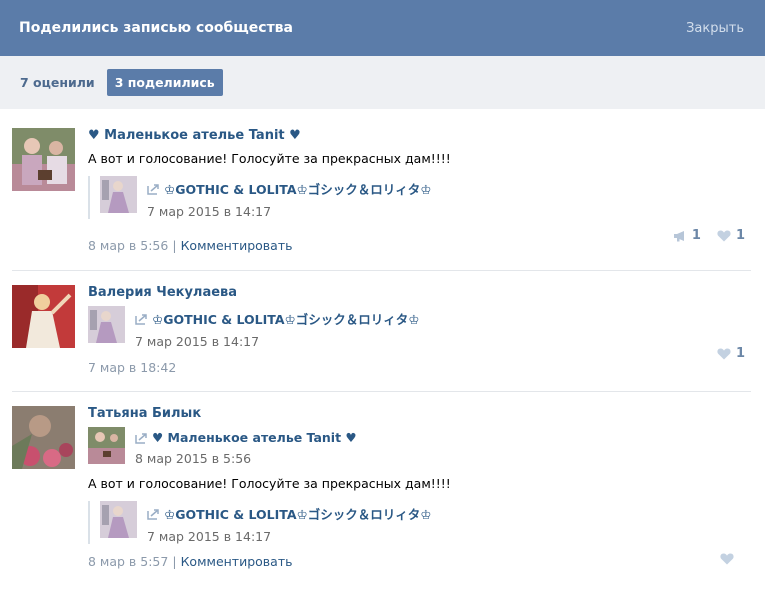 This screenshot has height=592, width=765. Describe the element at coordinates (132, 367) in the screenshot. I see `post-date: 7 мар в 18:42` at that location.